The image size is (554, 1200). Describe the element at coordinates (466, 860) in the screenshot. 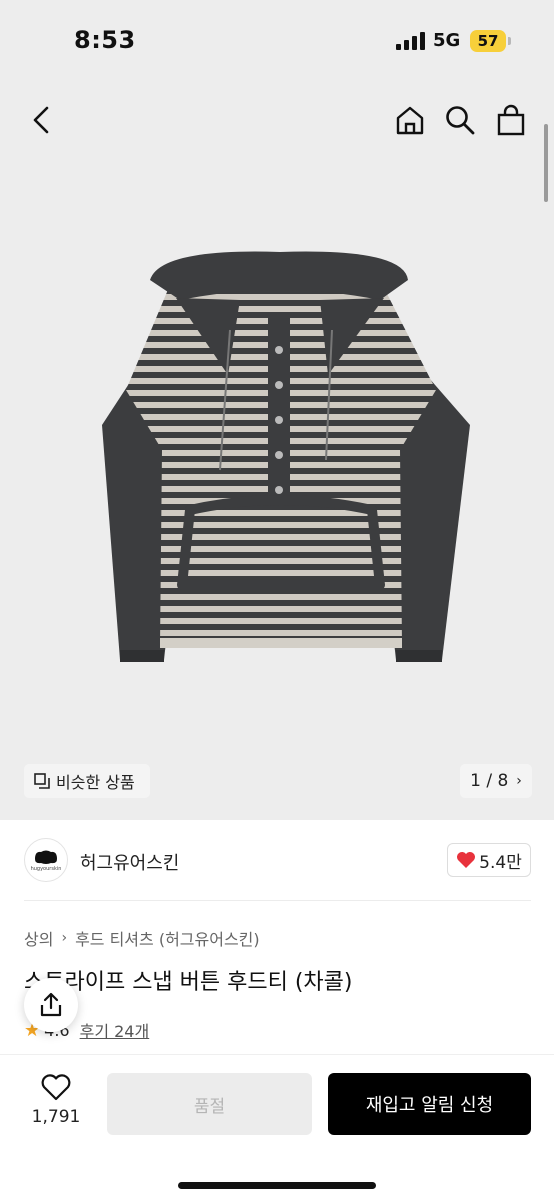

I see `heart-filled-icon` at that location.